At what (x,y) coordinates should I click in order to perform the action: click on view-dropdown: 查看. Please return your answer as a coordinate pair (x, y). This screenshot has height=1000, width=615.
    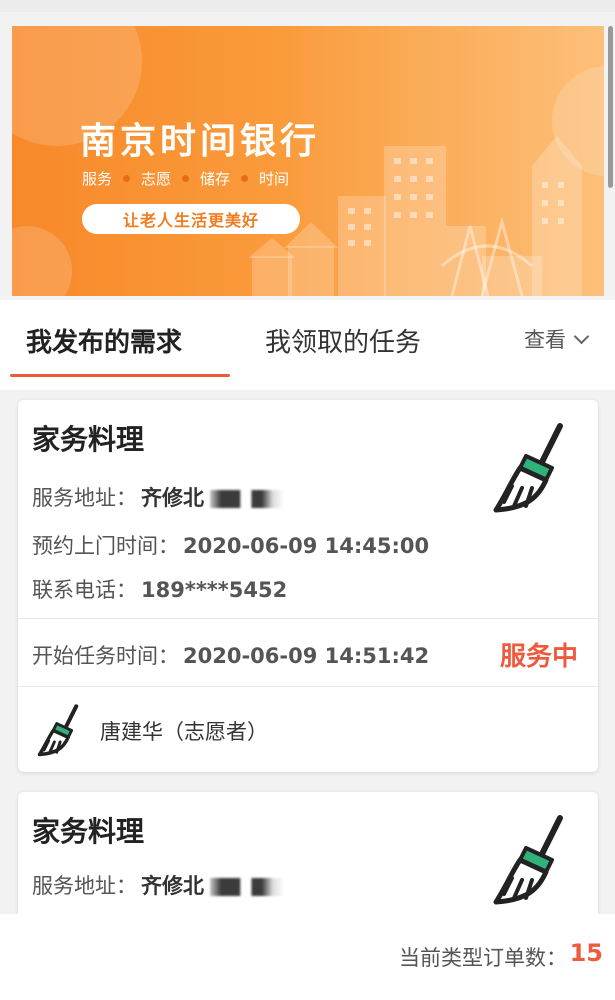
    Looking at the image, I should click on (557, 339).